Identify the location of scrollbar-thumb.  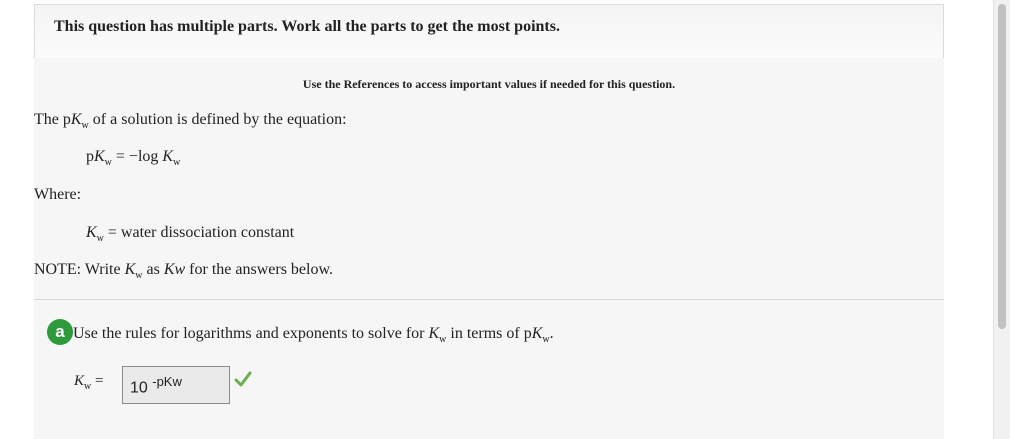
(1002, 166).